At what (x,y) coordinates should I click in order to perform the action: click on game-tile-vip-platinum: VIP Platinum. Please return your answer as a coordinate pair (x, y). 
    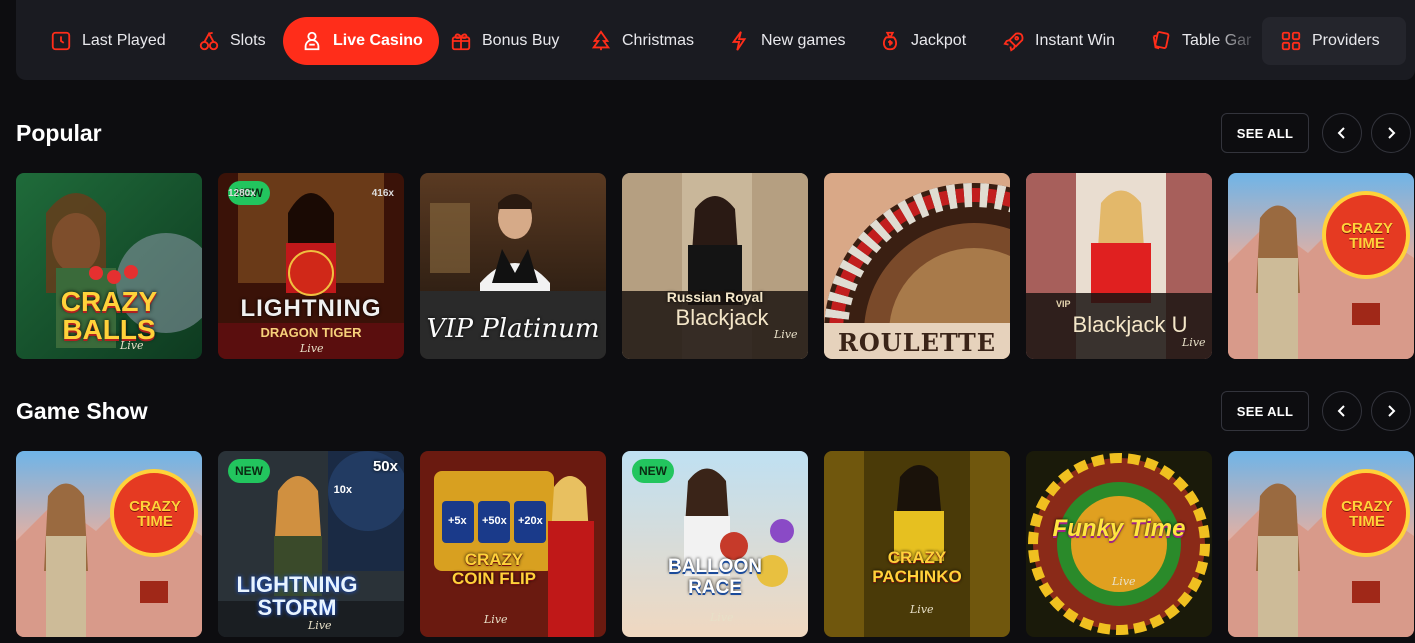
    Looking at the image, I should click on (513, 266).